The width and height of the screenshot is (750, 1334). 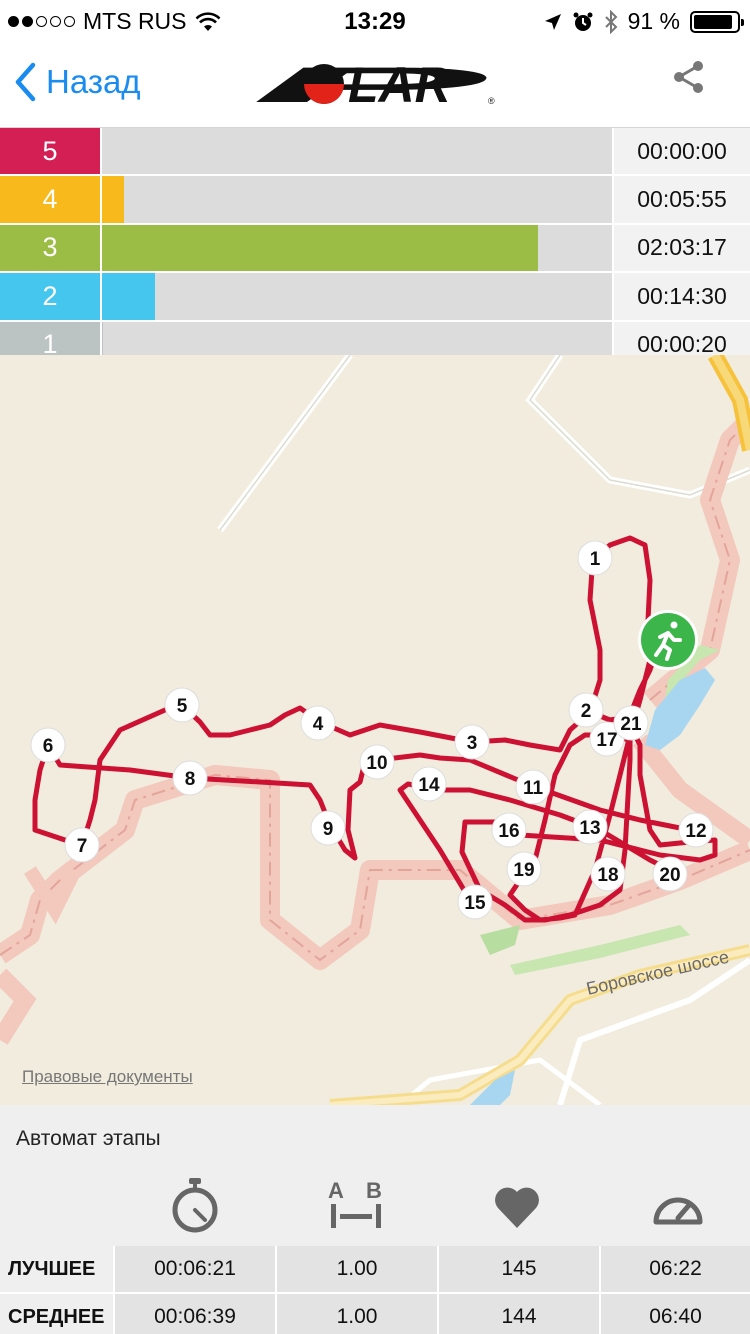 I want to click on stats-row-average: СРЕДНЕЕ 00:06:39 1.00 144 06:40, so click(x=375, y=1314).